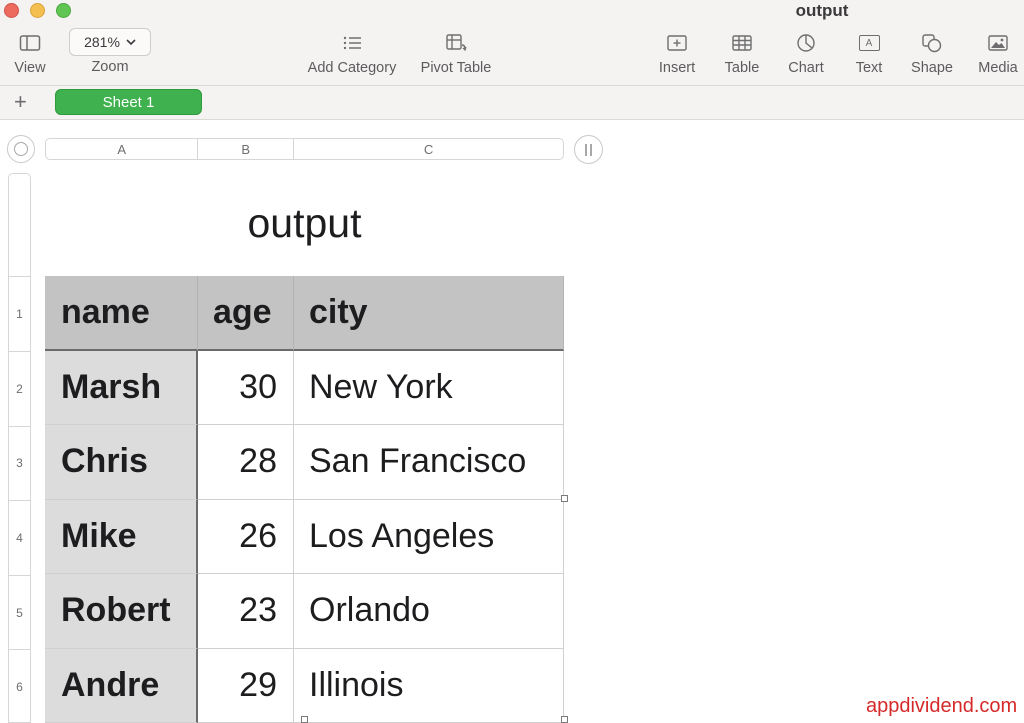 This screenshot has height=723, width=1024. Describe the element at coordinates (19, 463) in the screenshot. I see `row-header-3: 3` at that location.